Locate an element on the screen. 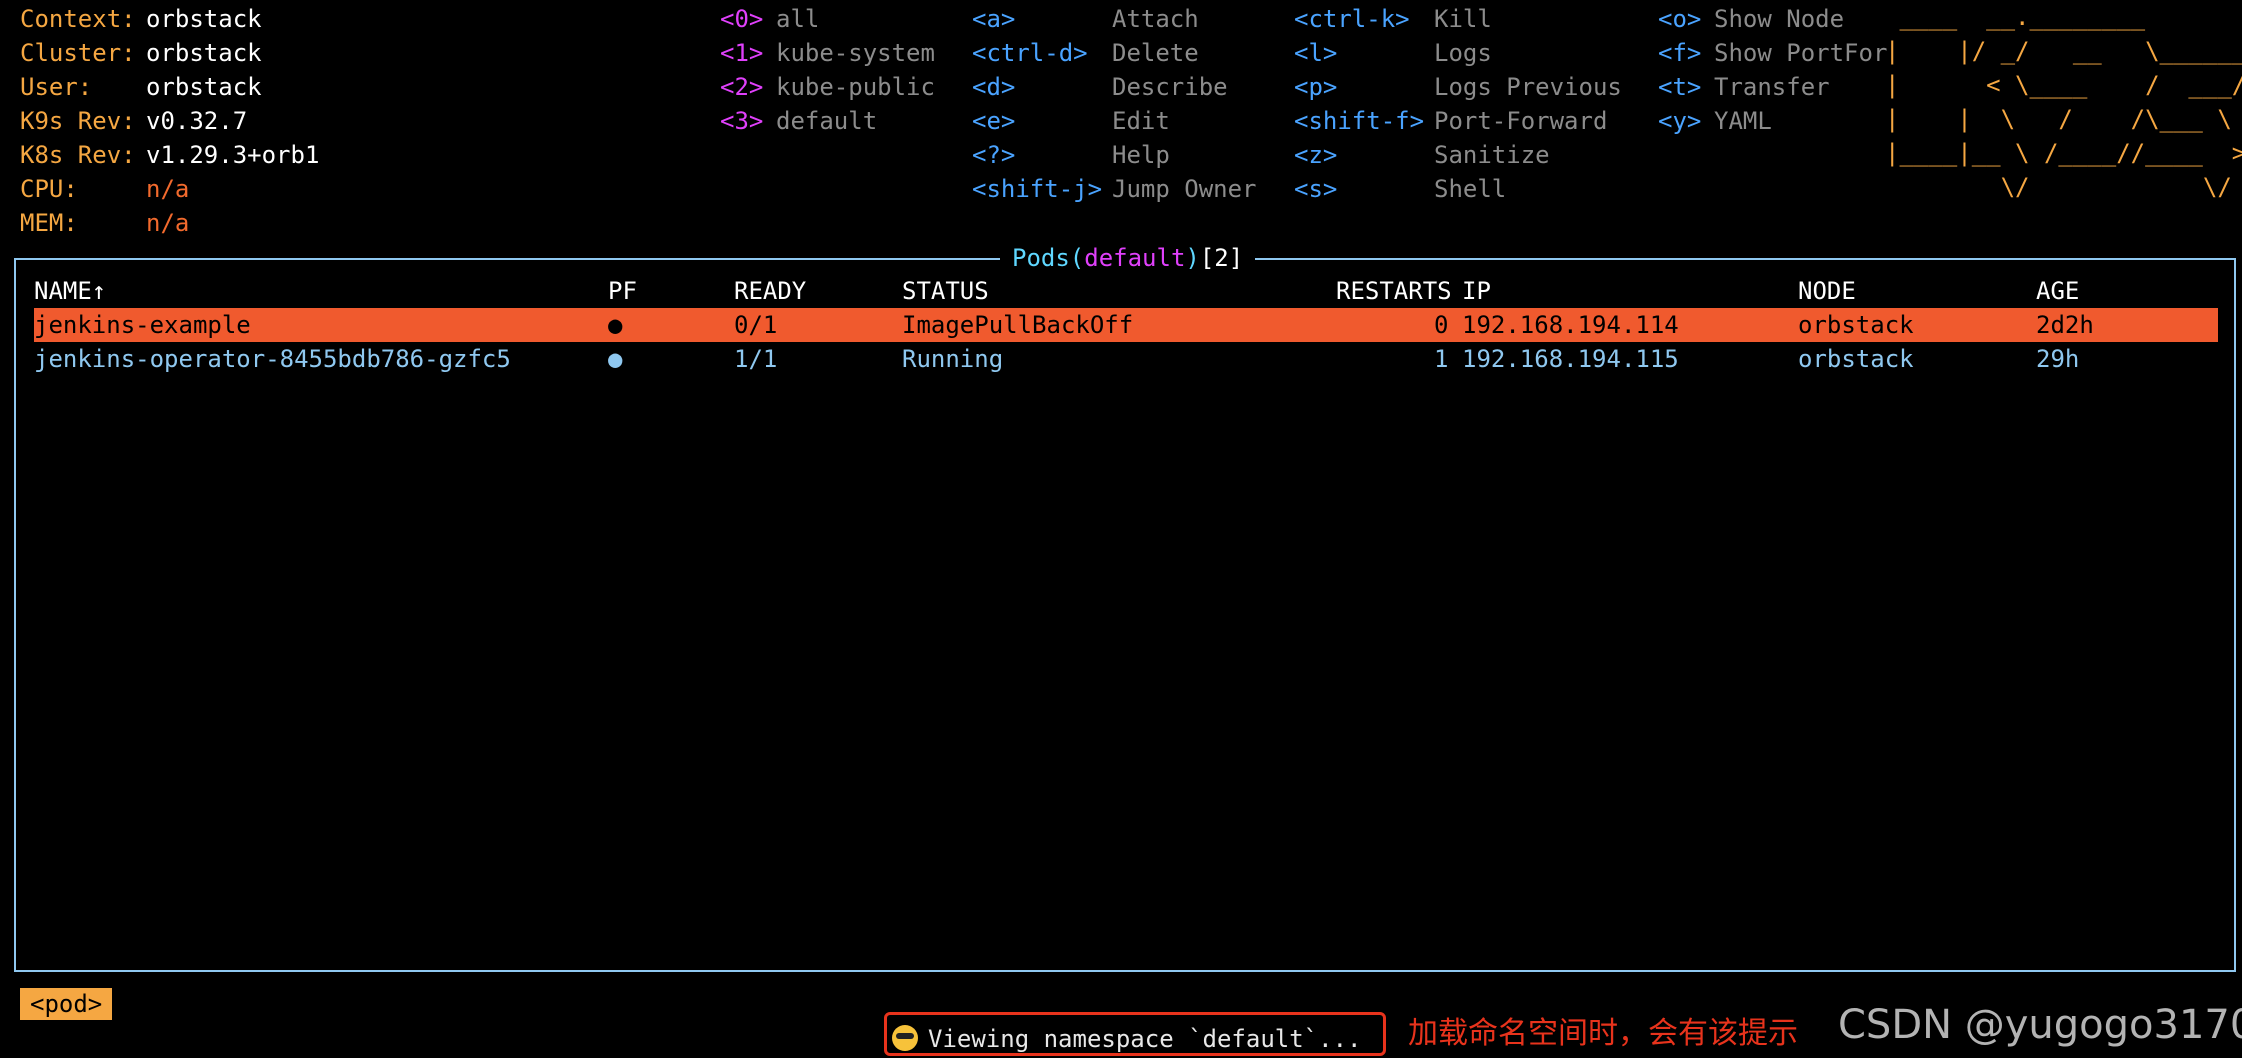  pod-name: jenkins-example is located at coordinates (142, 325).